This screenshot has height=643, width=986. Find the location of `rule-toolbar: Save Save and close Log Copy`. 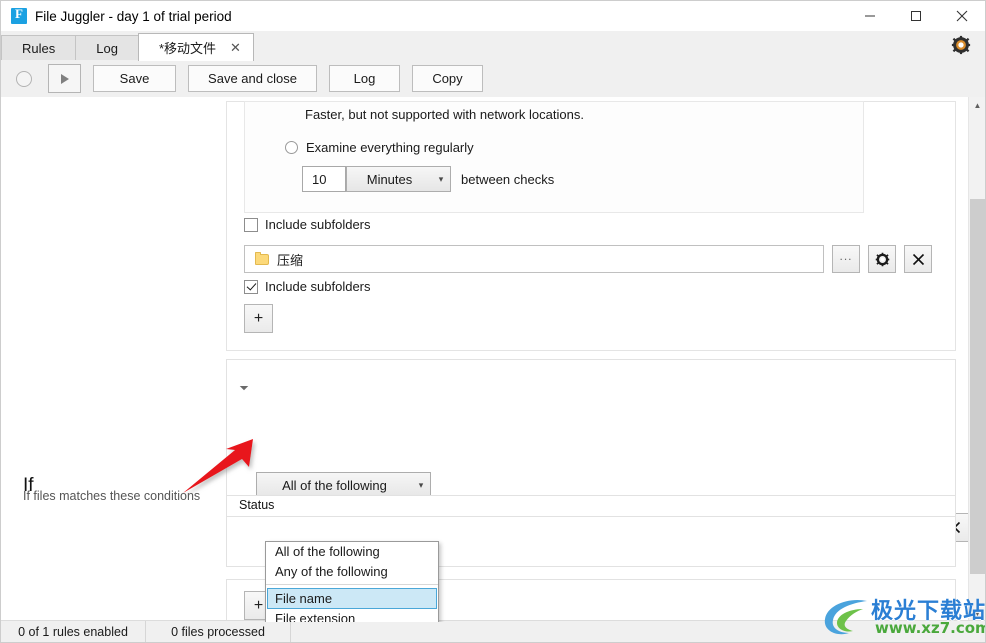

rule-toolbar: Save Save and close Log Copy is located at coordinates (493, 79).